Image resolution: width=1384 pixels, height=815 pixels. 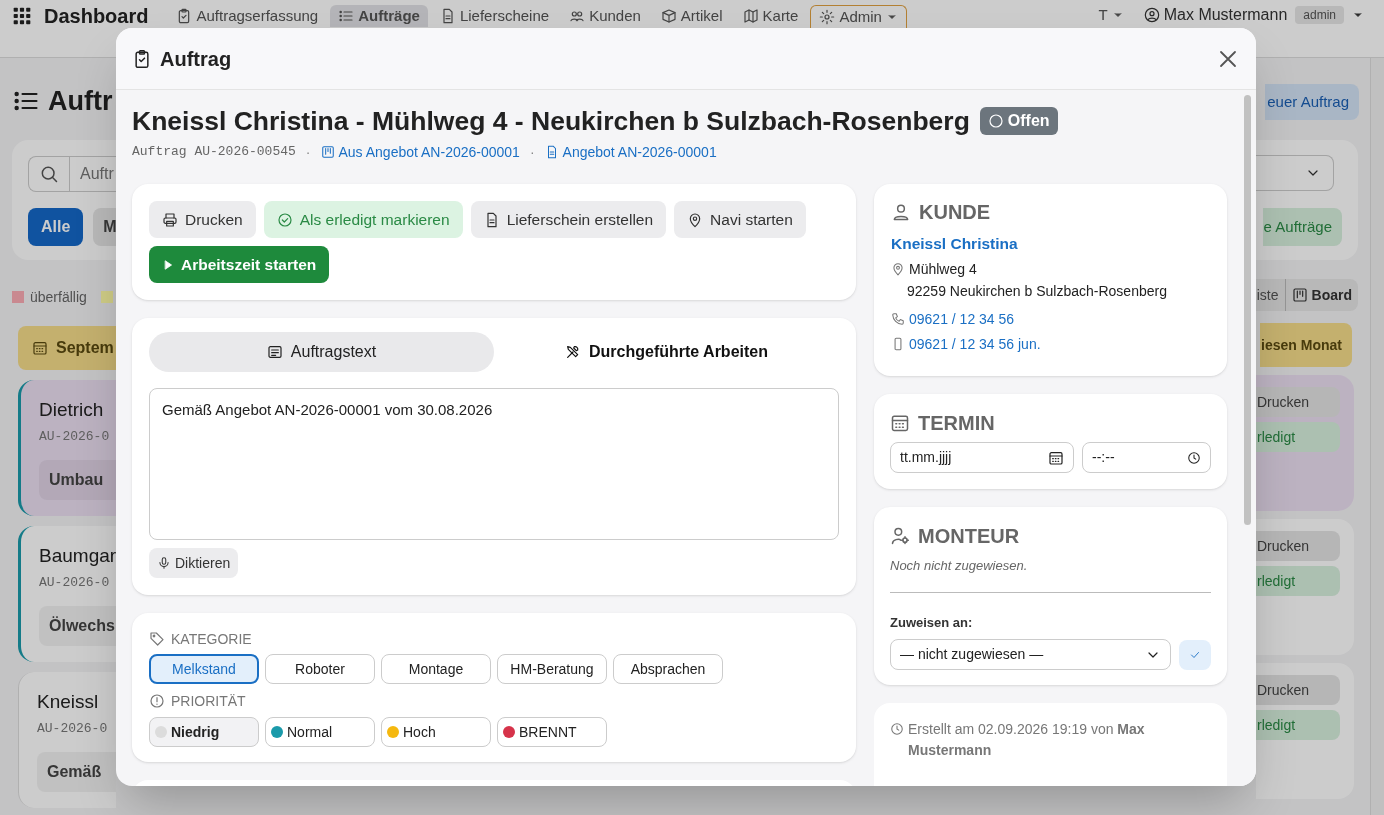 What do you see at coordinates (750, 16) in the screenshot?
I see `map-icon` at bounding box center [750, 16].